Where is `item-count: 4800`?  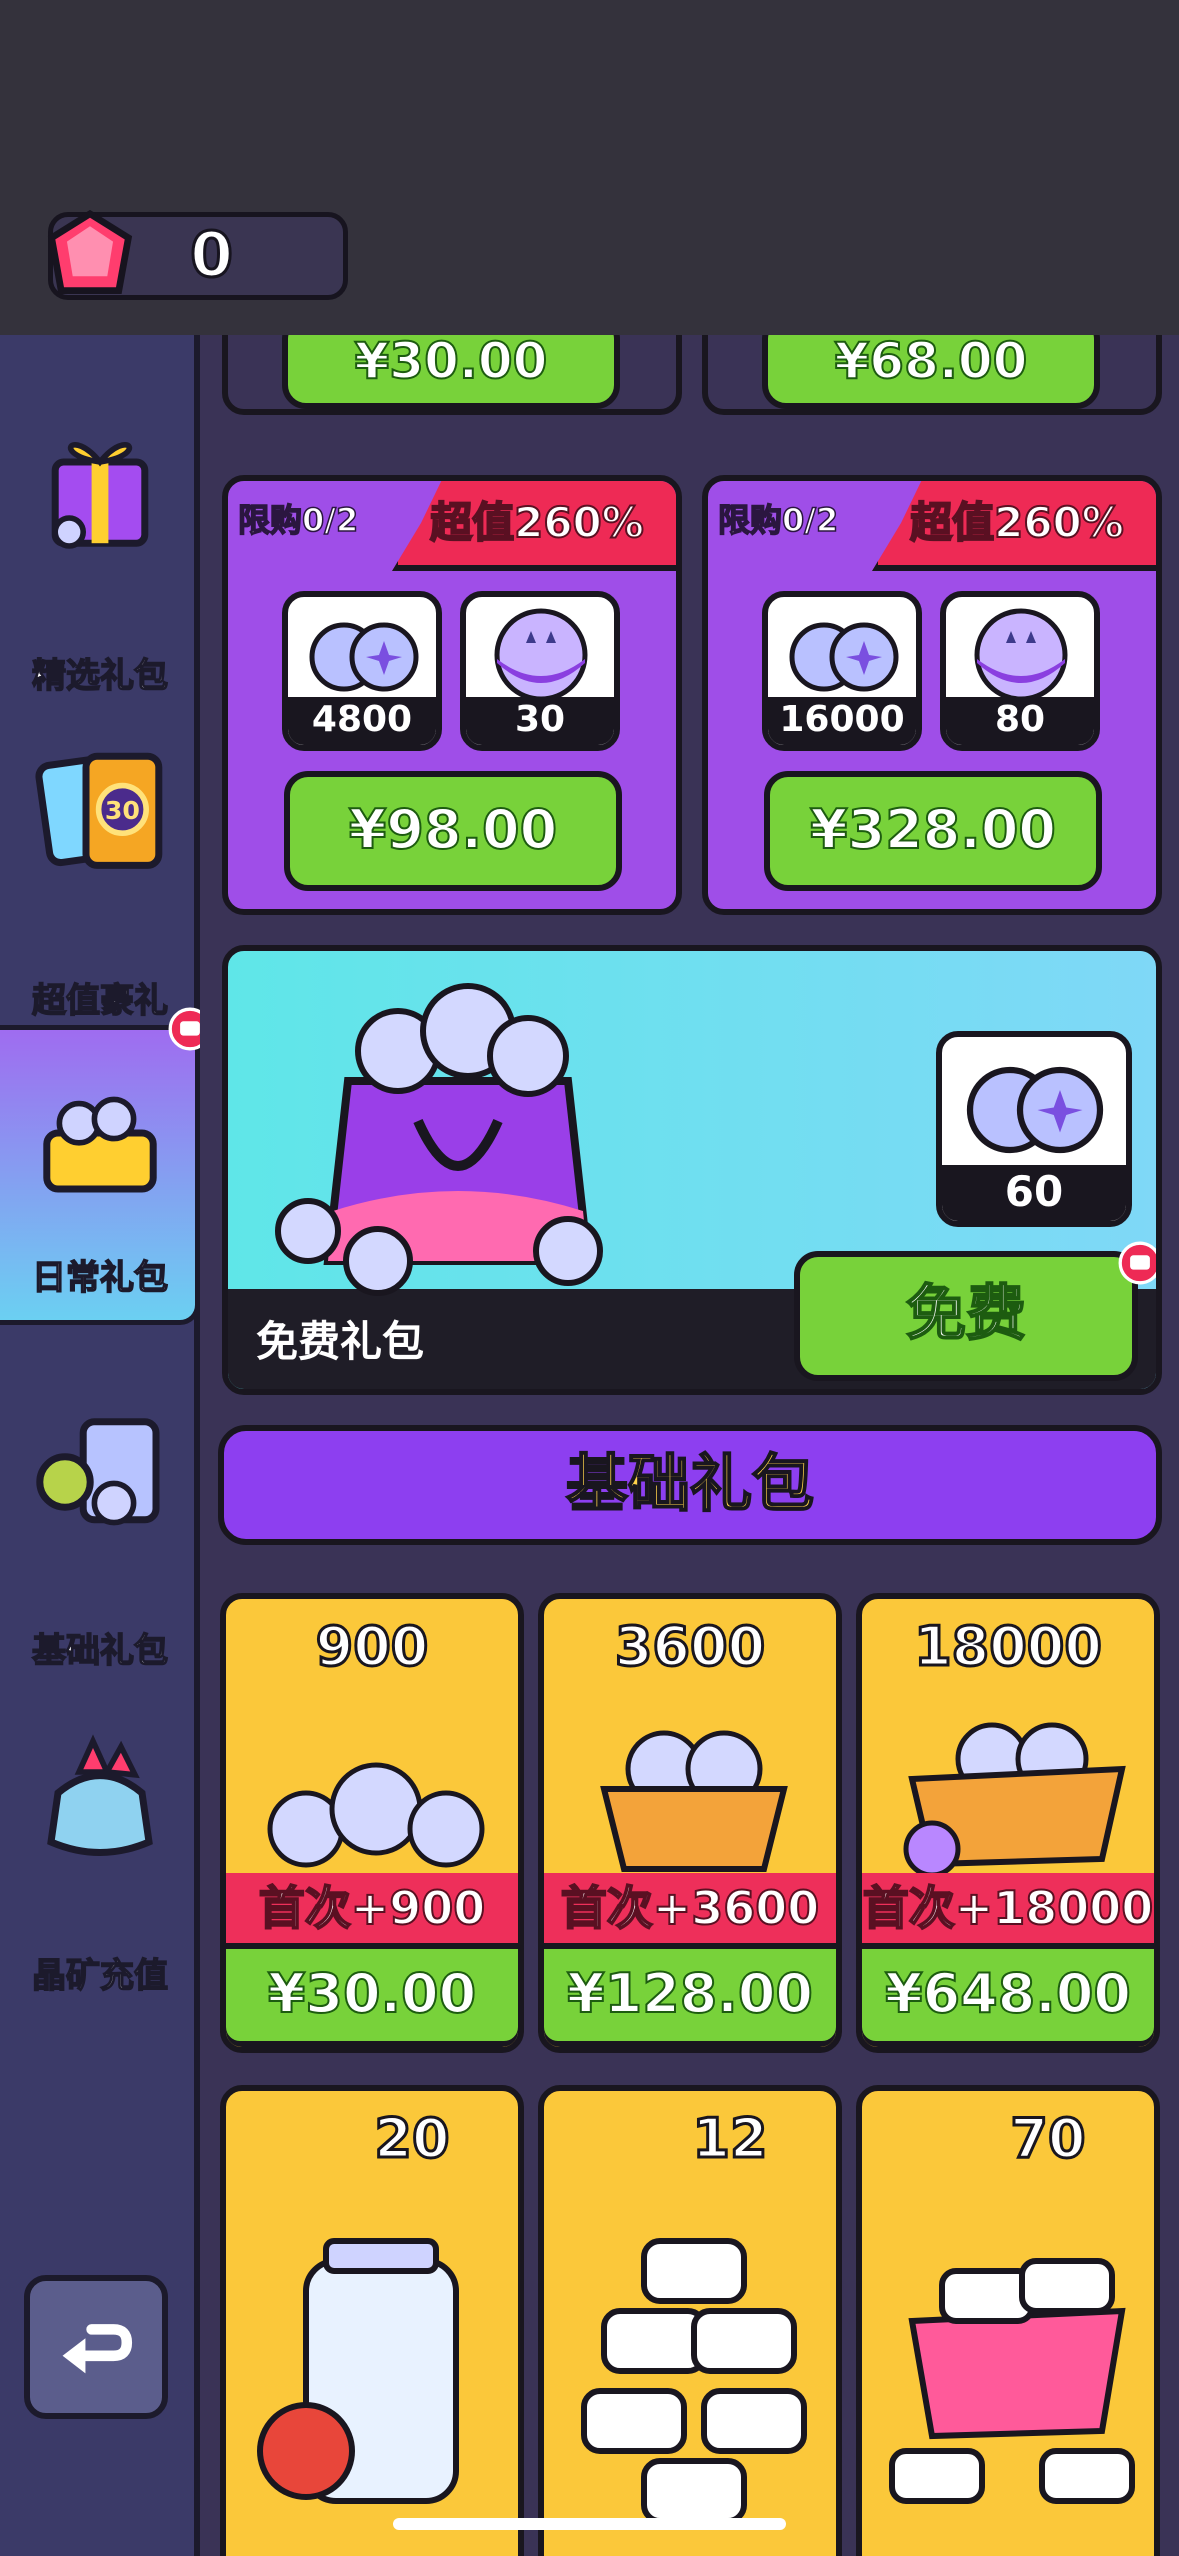 item-count: 4800 is located at coordinates (362, 721).